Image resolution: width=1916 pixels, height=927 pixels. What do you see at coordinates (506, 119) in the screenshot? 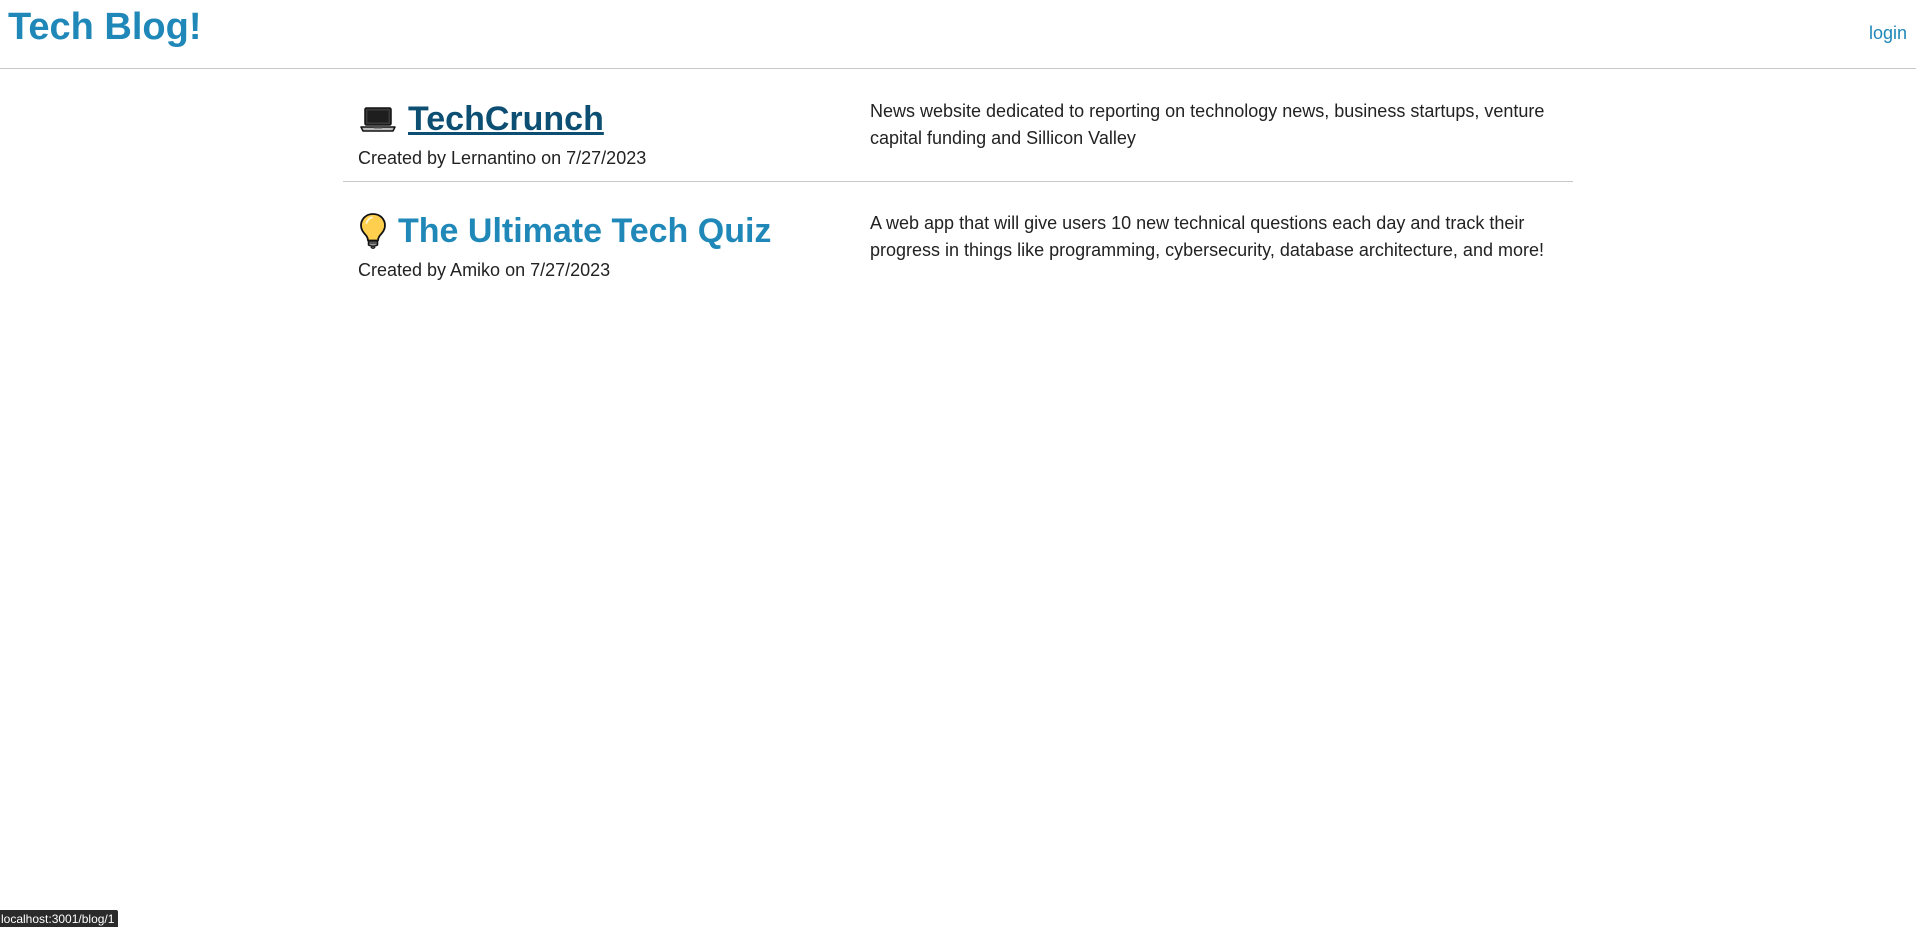
I see `post-title-link: TechCrunch` at bounding box center [506, 119].